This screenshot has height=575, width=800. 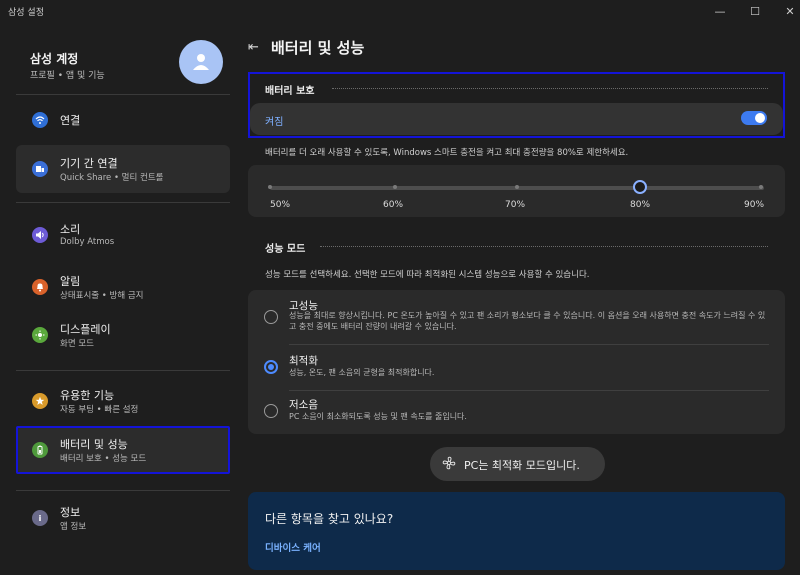 I want to click on close-button: ✕, so click(x=785, y=11).